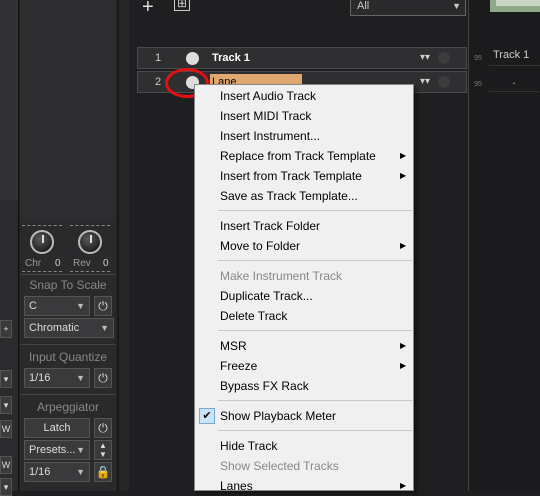  Describe the element at coordinates (68, 285) in the screenshot. I see `snap-to-scale-title: Snap To Scale` at that location.